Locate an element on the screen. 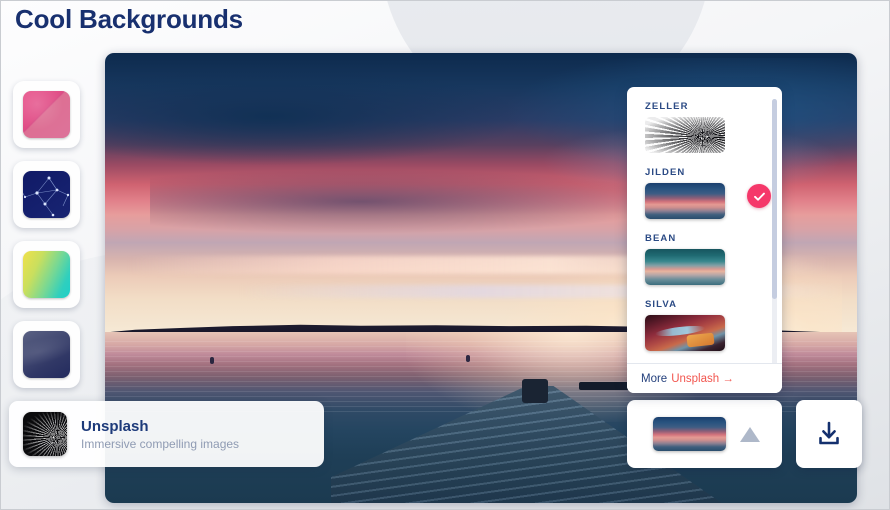  pink-gradient-icon is located at coordinates (46, 114).